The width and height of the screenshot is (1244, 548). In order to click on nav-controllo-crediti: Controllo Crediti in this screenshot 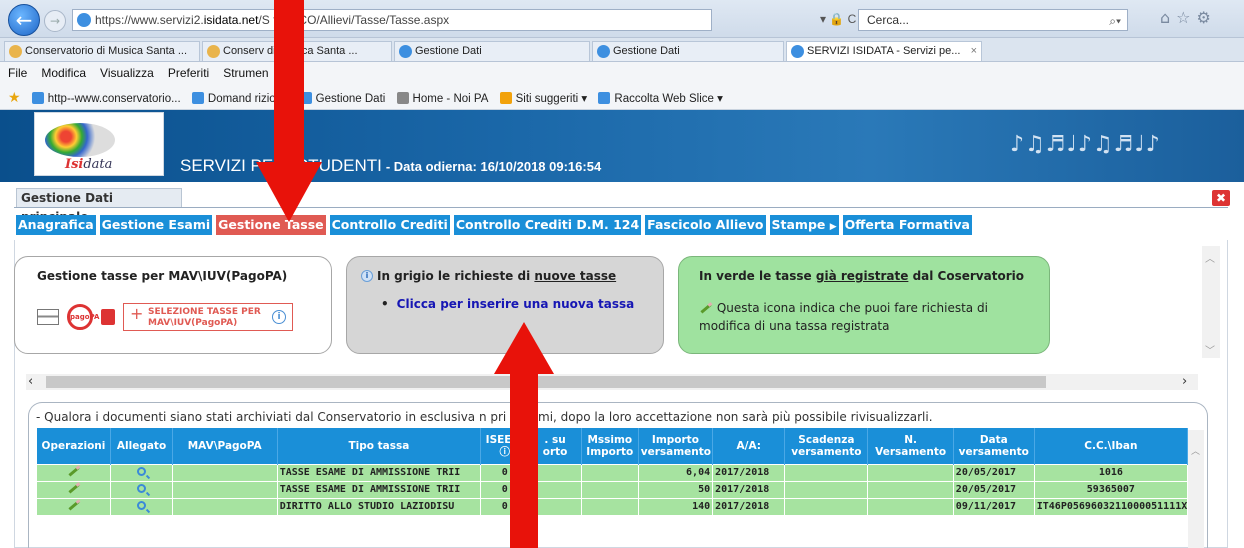, I will do `click(389, 225)`.